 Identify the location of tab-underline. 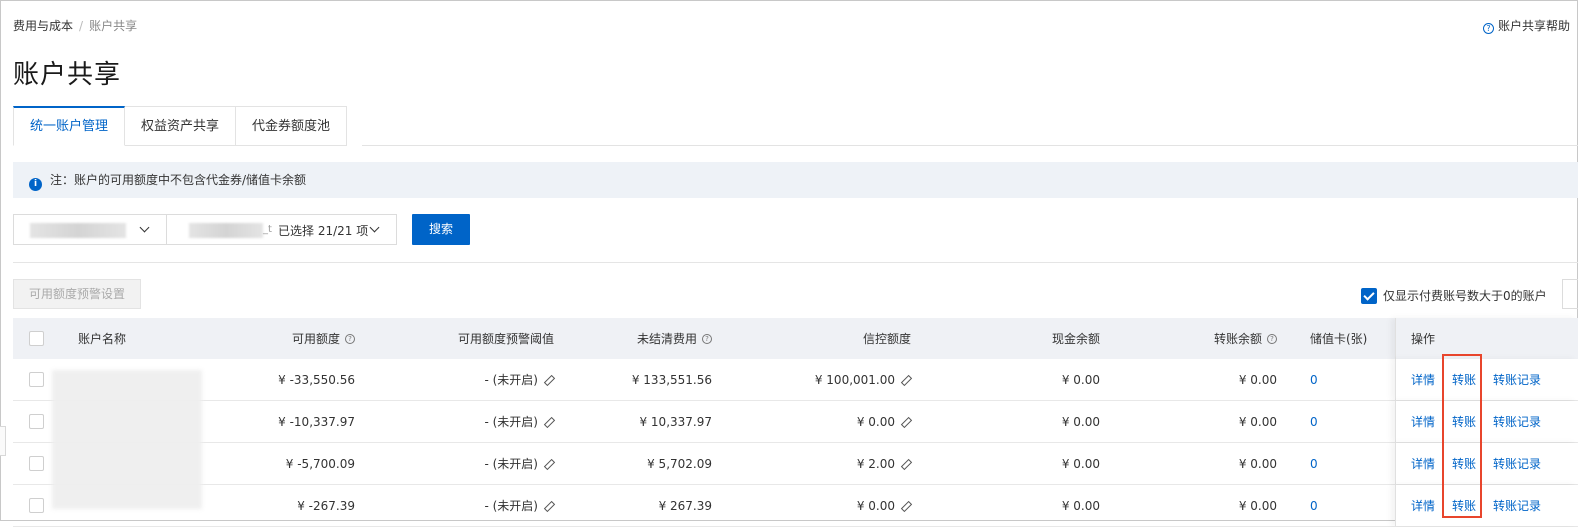
(970, 145).